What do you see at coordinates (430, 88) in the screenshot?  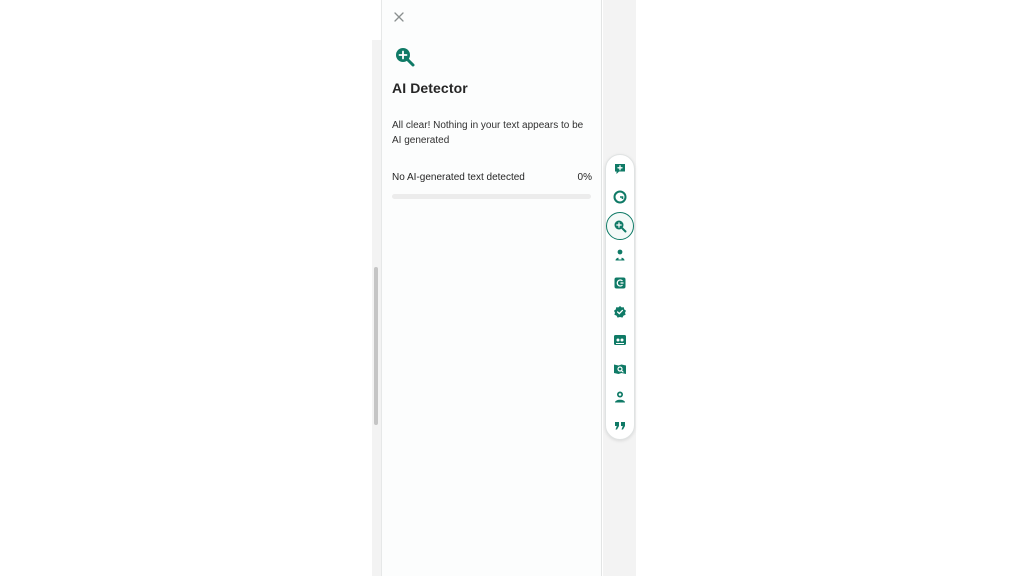 I see `panel-title: AI Detector` at bounding box center [430, 88].